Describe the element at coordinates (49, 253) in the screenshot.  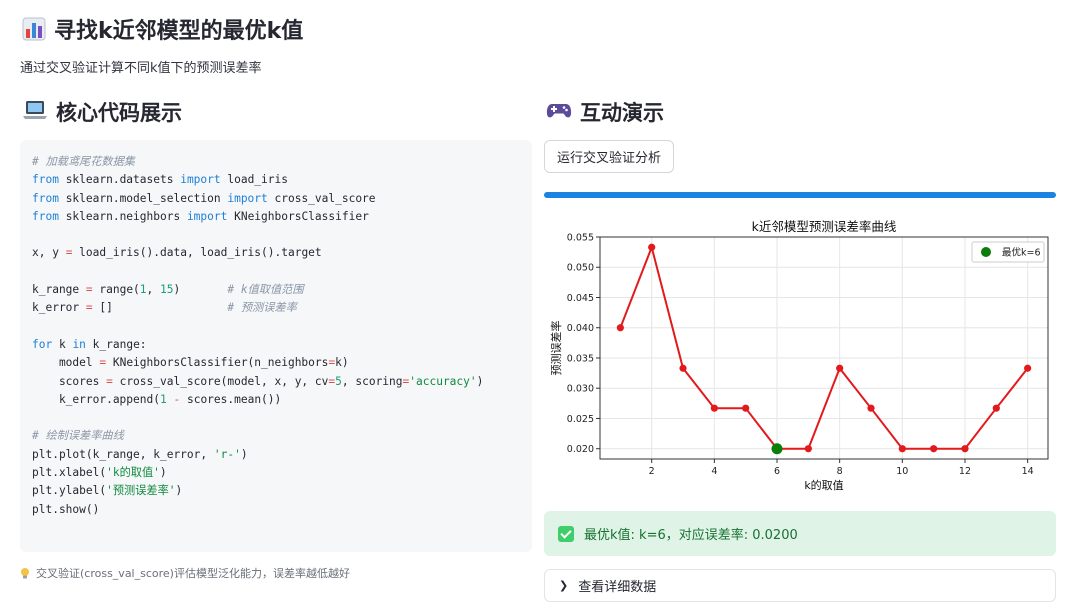
I see `code-token: x, y` at that location.